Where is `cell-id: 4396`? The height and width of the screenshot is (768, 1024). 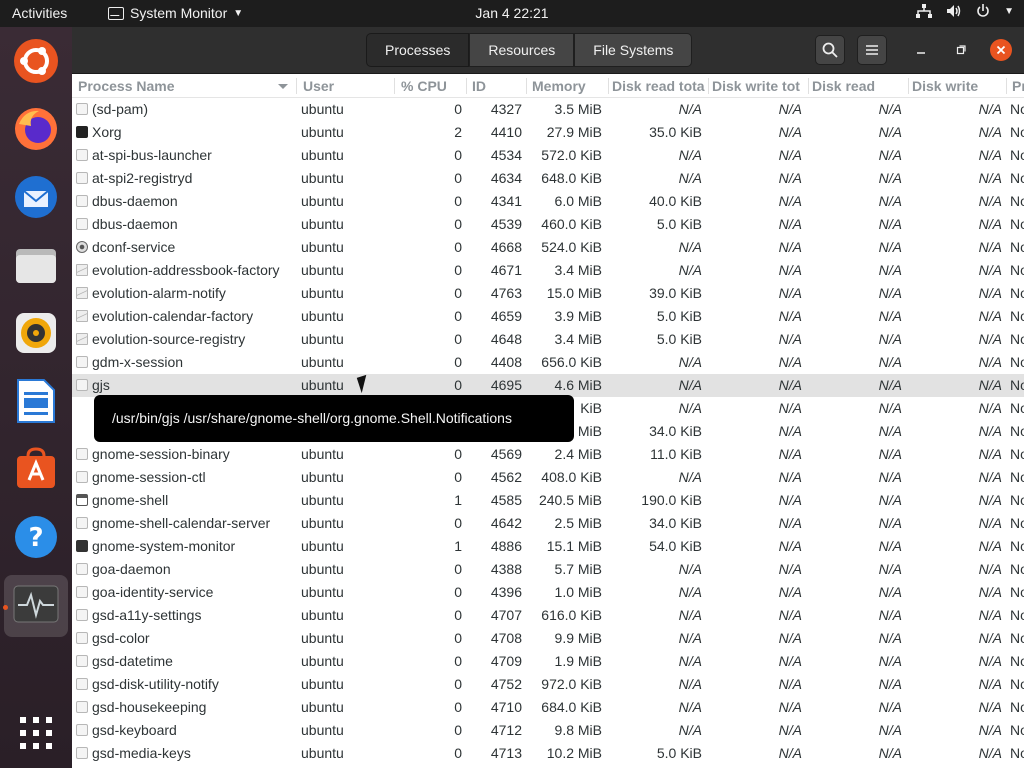
cell-id: 4396 is located at coordinates (506, 592).